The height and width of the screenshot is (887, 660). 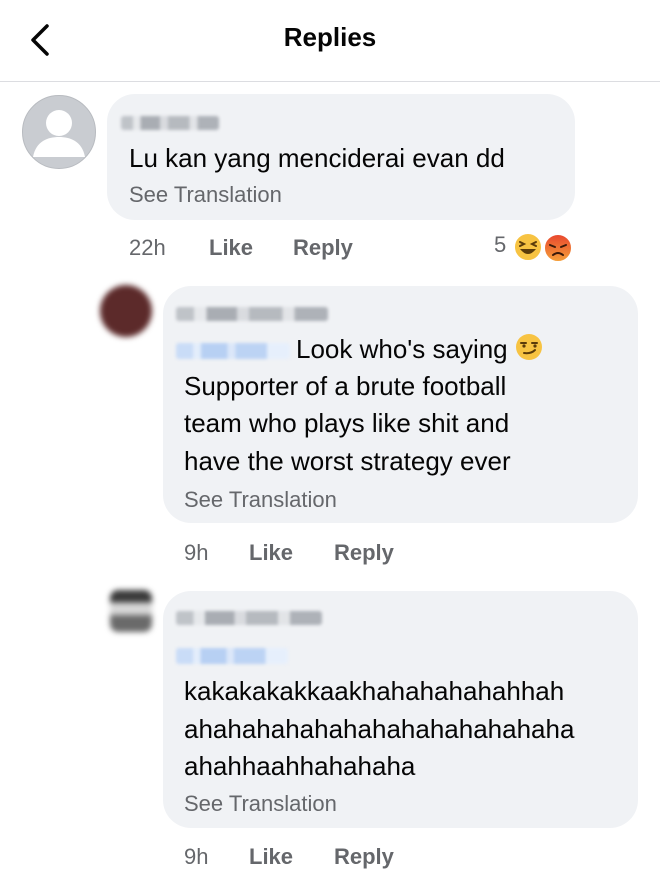 What do you see at coordinates (347, 461) in the screenshot?
I see `comment-text-line: have the worst strategy ever` at bounding box center [347, 461].